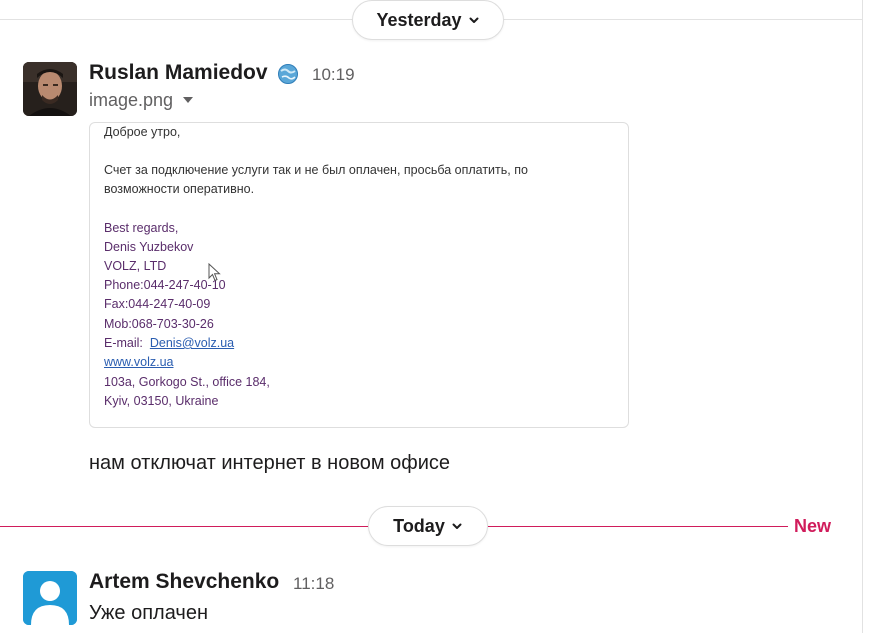  I want to click on user-photo, so click(50, 89).